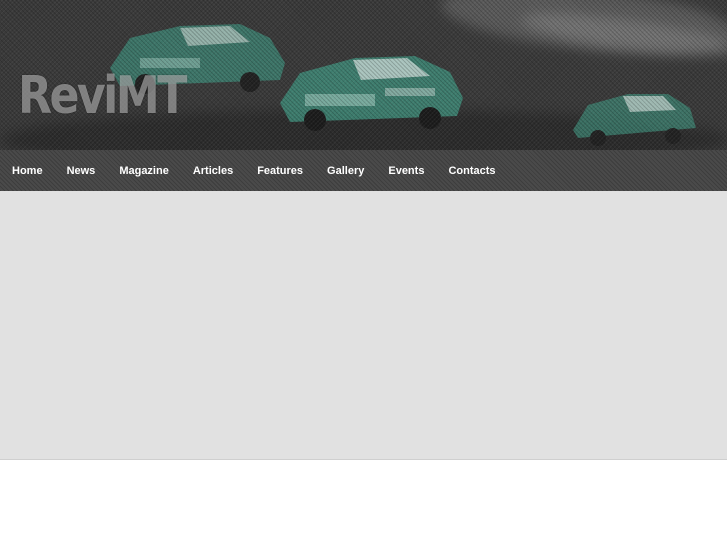 The width and height of the screenshot is (727, 545). I want to click on nav-item-articles: Articles, so click(213, 171).